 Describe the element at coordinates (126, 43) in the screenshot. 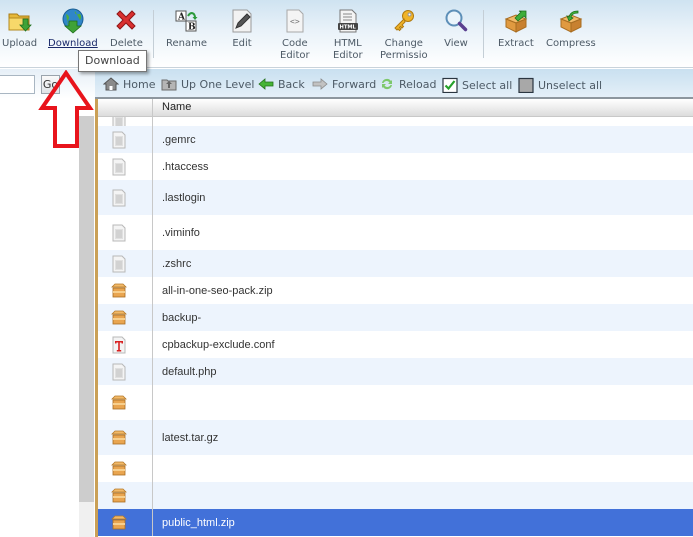

I see `delete-label: Delete` at that location.